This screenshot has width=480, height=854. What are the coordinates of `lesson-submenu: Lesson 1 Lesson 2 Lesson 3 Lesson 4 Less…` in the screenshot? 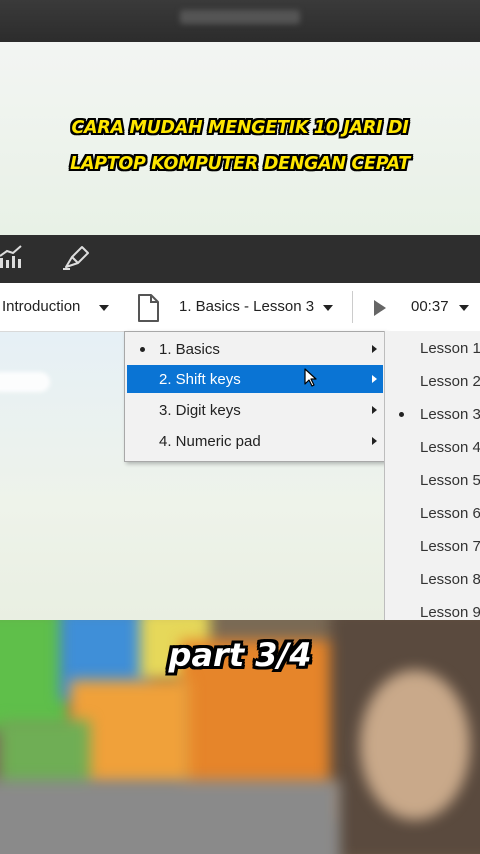 It's located at (432, 476).